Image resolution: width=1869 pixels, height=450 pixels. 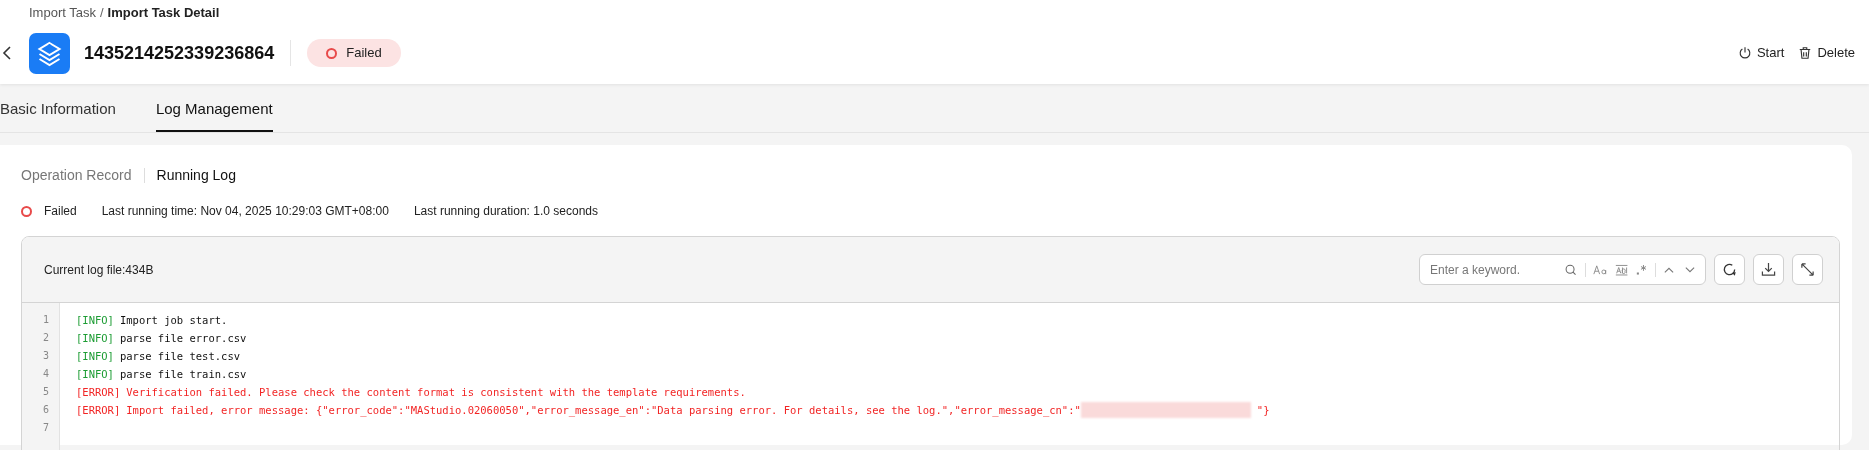 I want to click on next-match-icon, so click(x=1690, y=269).